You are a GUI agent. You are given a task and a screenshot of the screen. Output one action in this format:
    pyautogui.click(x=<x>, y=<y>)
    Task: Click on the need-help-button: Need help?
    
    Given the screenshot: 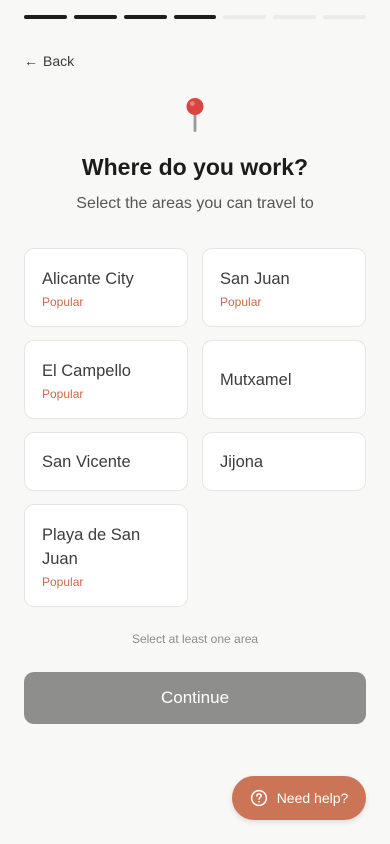 What is the action you would take?
    pyautogui.click(x=299, y=798)
    